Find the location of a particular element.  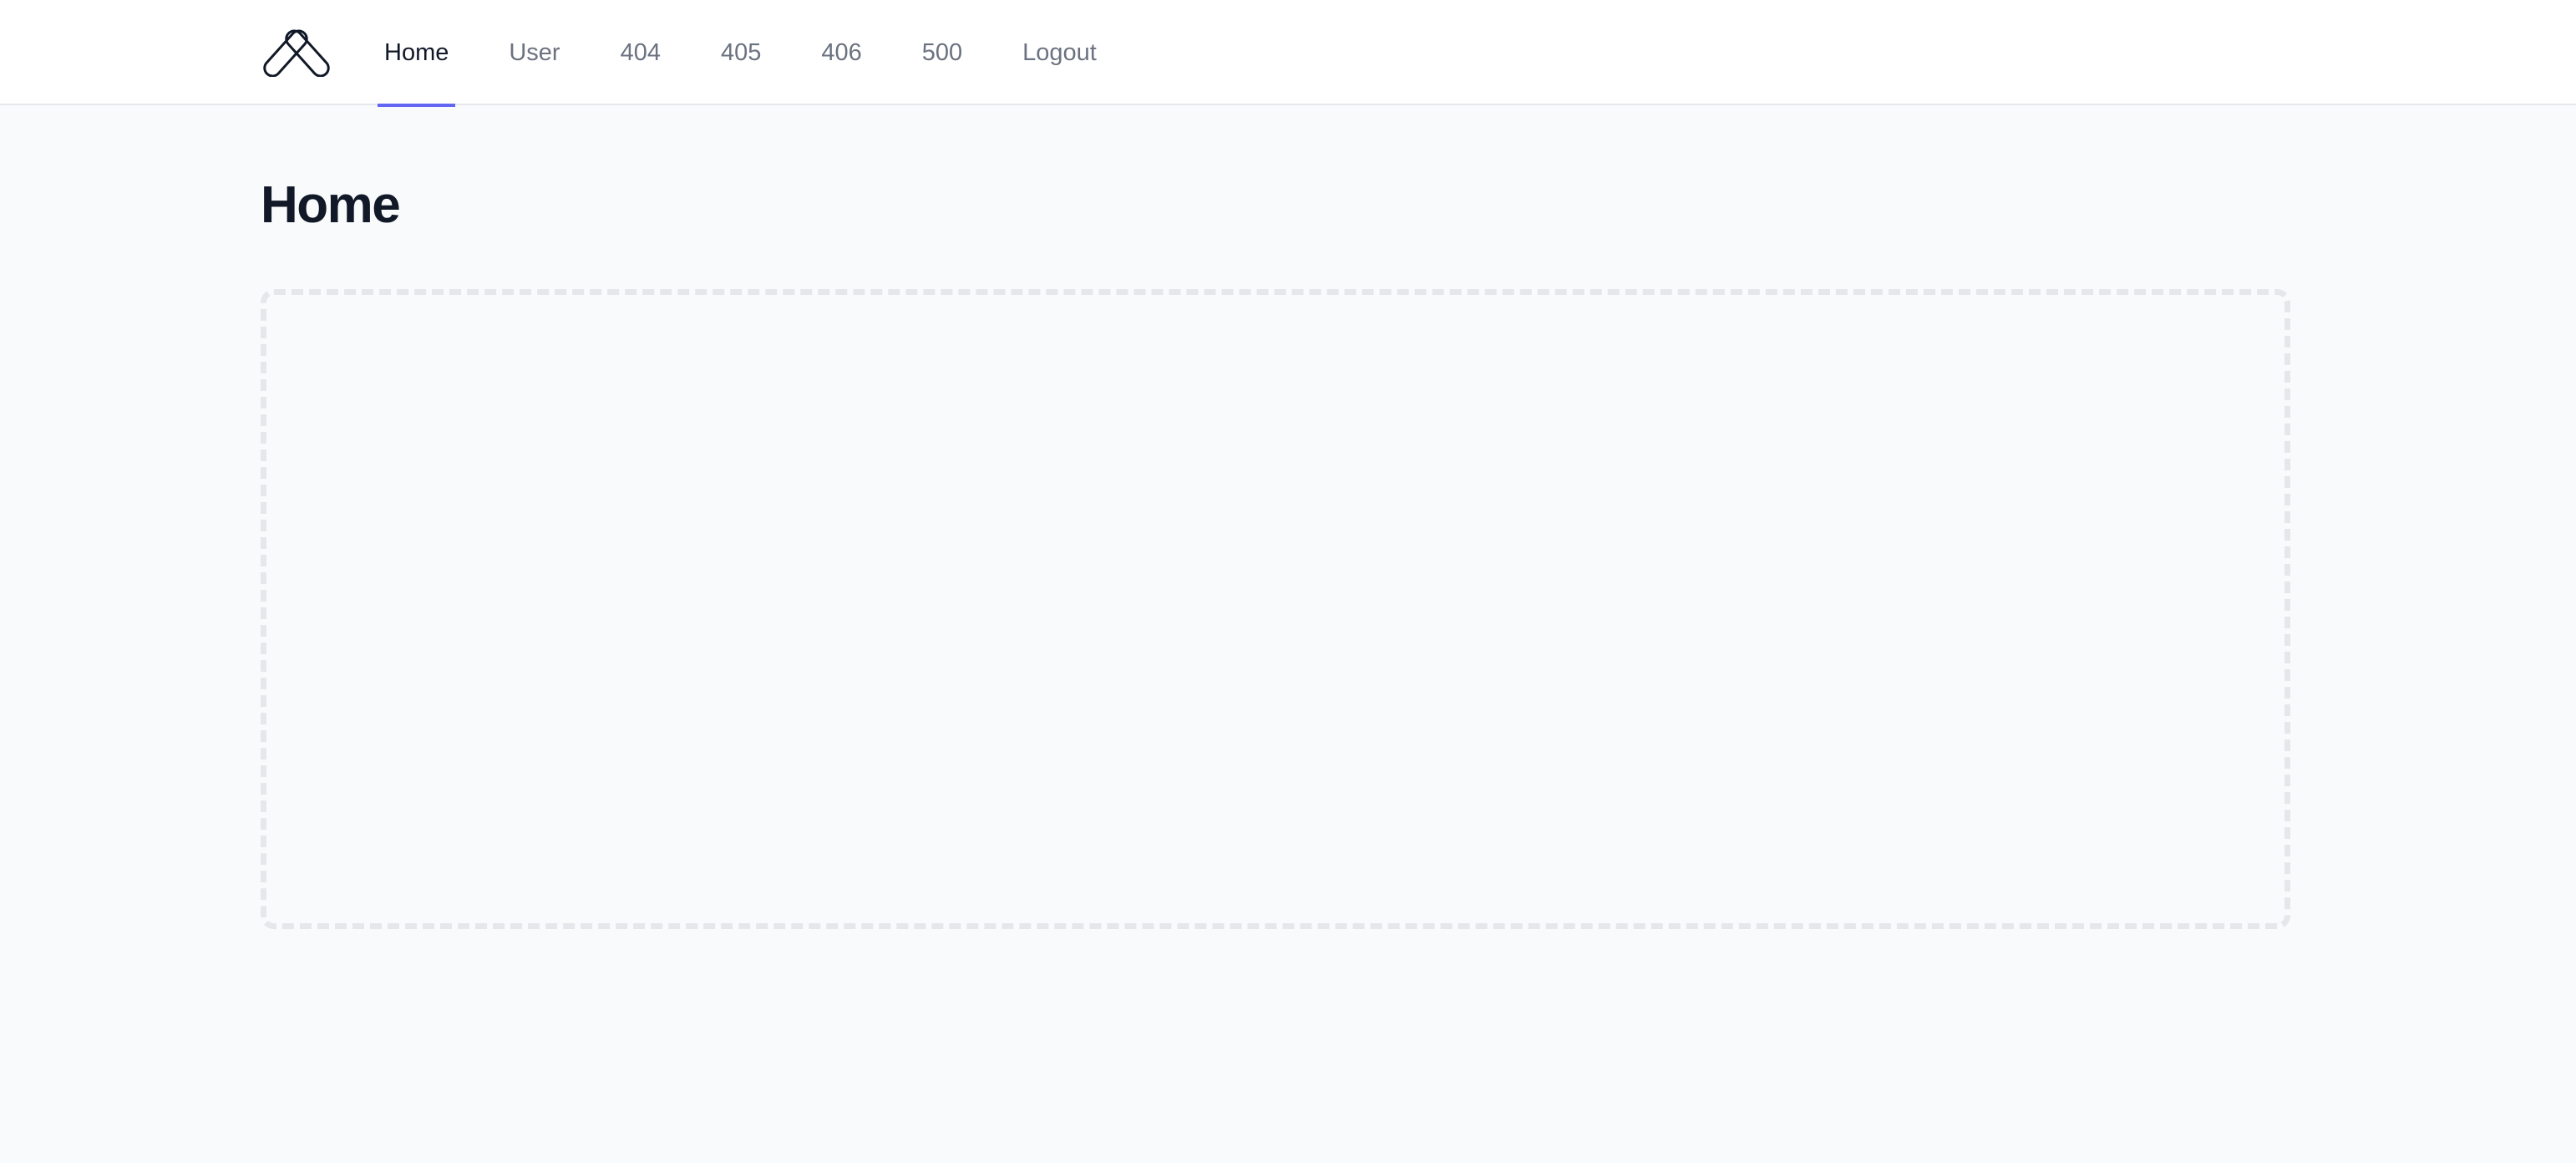

nav-item-label: 404 is located at coordinates (640, 52).